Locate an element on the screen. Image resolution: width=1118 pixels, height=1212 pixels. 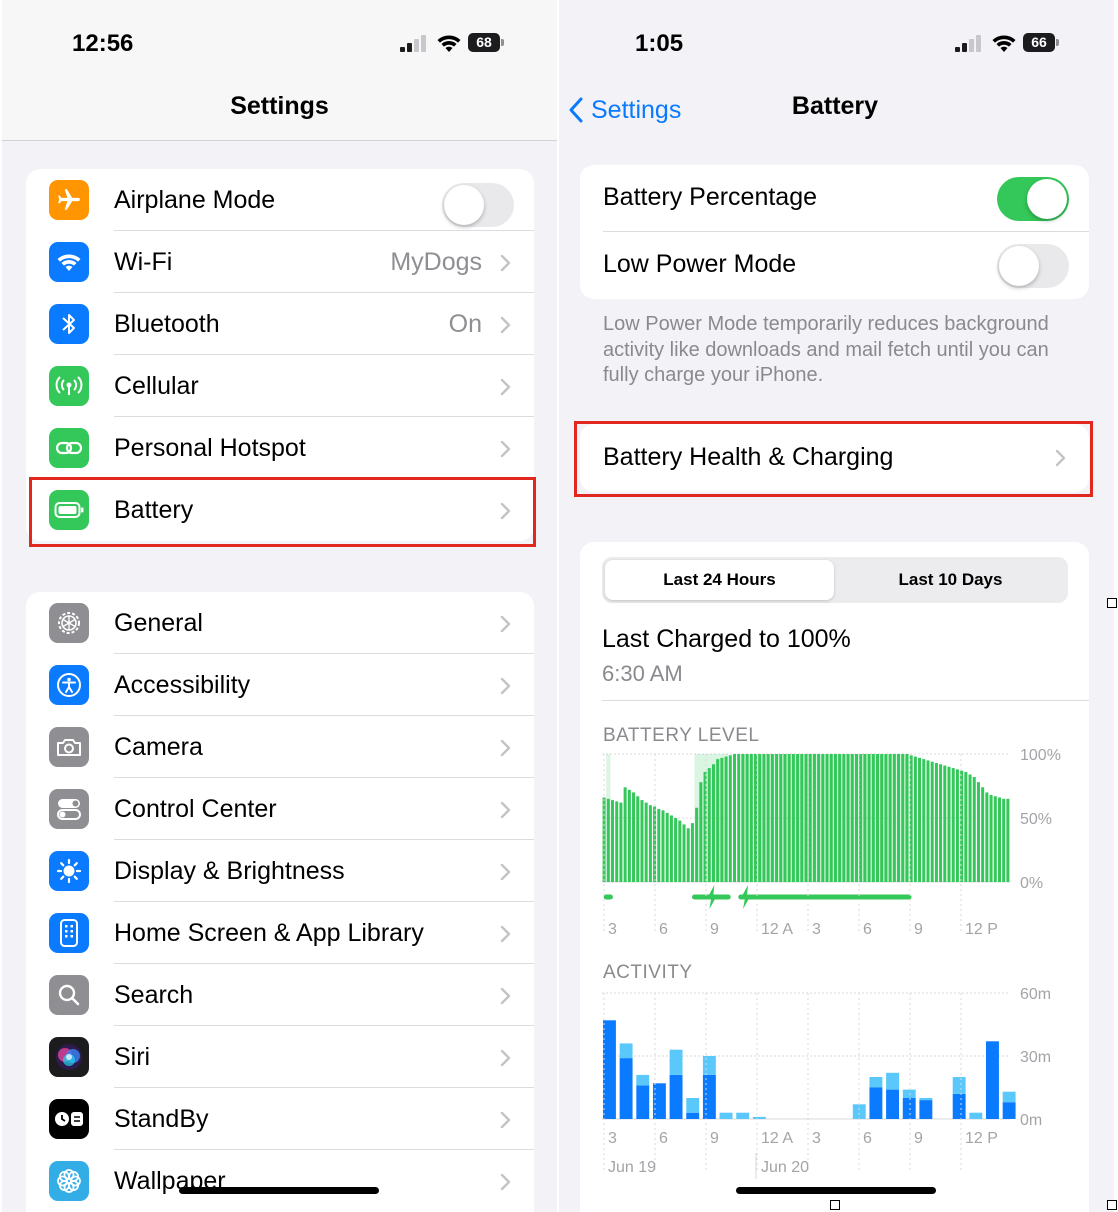
y-tick-label: 60m is located at coordinates (1035, 994).